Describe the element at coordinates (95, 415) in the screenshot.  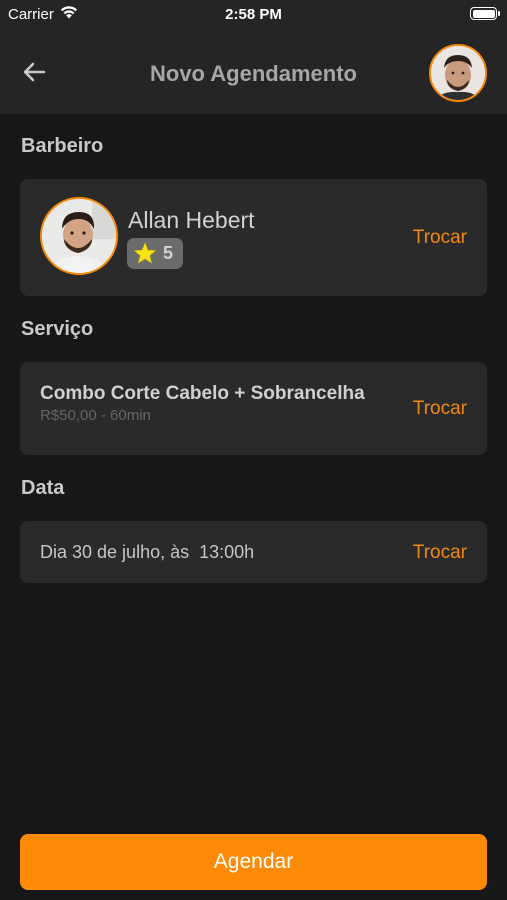
I see `service-details: R$50,00 - 60min` at that location.